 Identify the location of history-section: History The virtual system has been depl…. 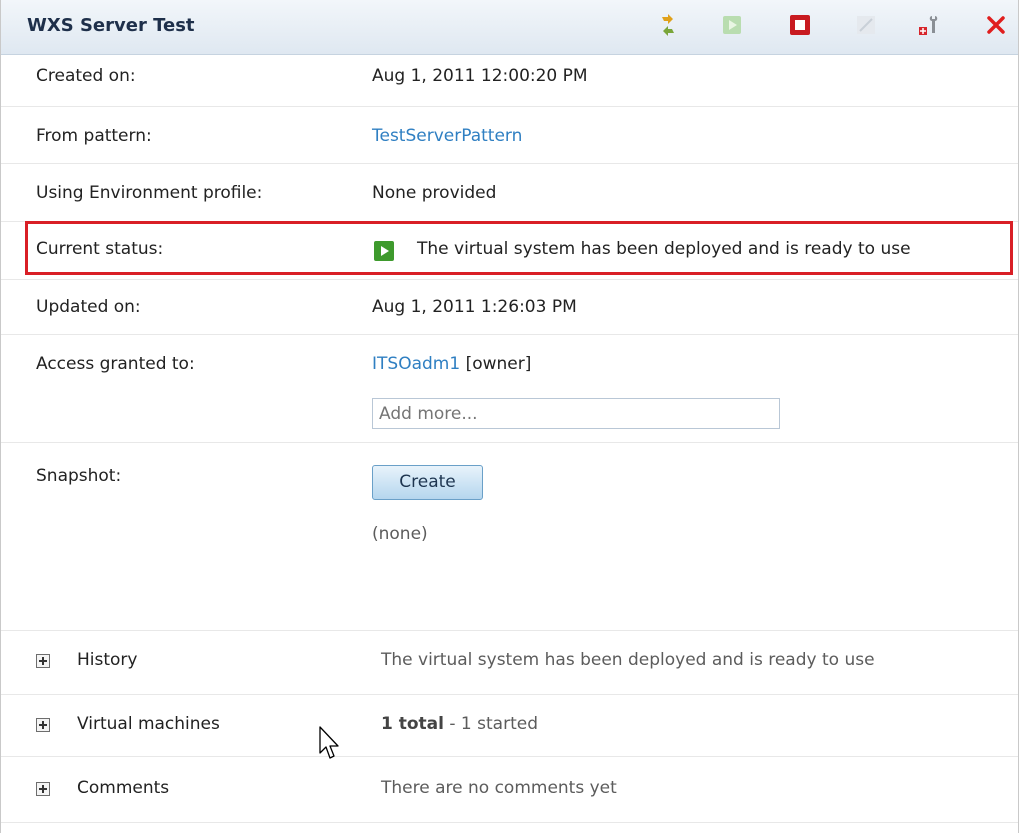
(509, 662).